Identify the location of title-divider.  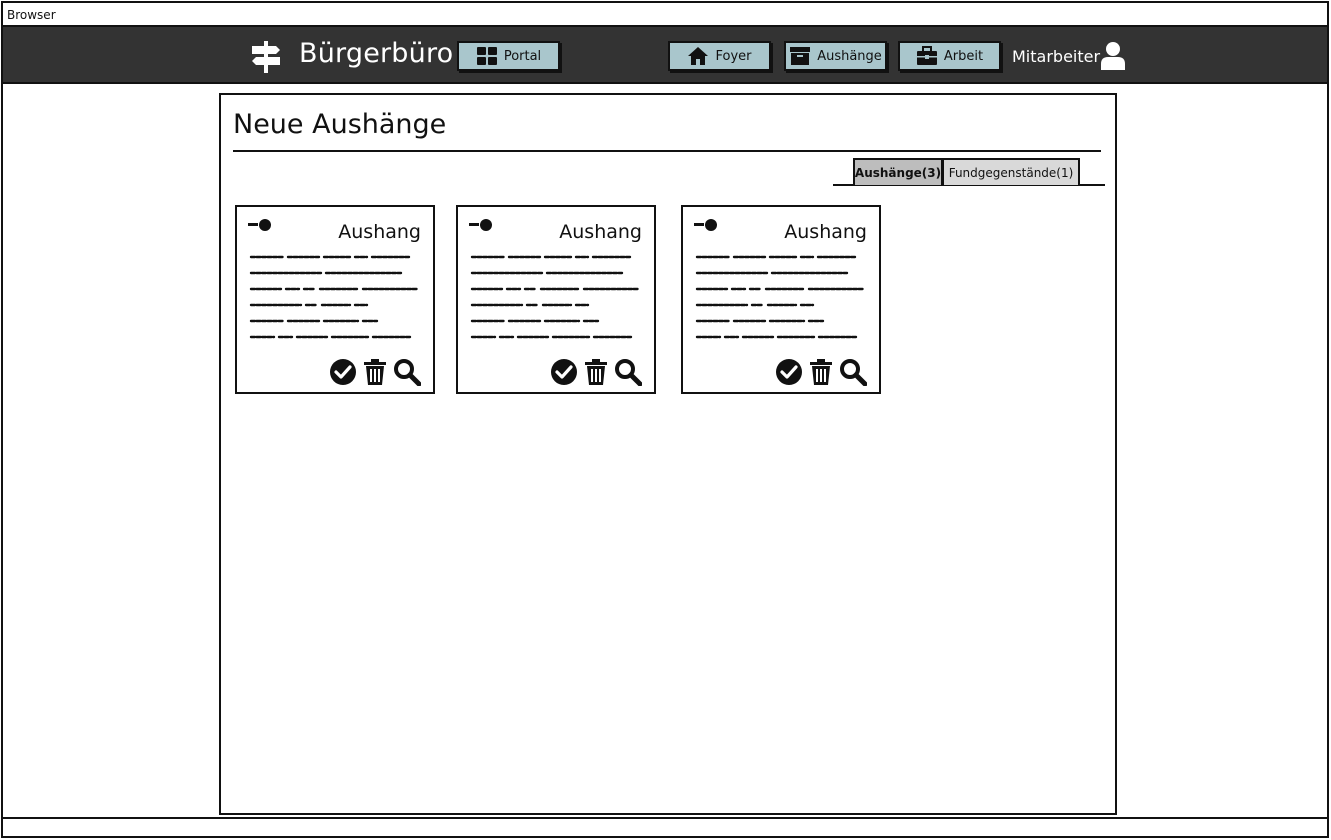
(667, 151).